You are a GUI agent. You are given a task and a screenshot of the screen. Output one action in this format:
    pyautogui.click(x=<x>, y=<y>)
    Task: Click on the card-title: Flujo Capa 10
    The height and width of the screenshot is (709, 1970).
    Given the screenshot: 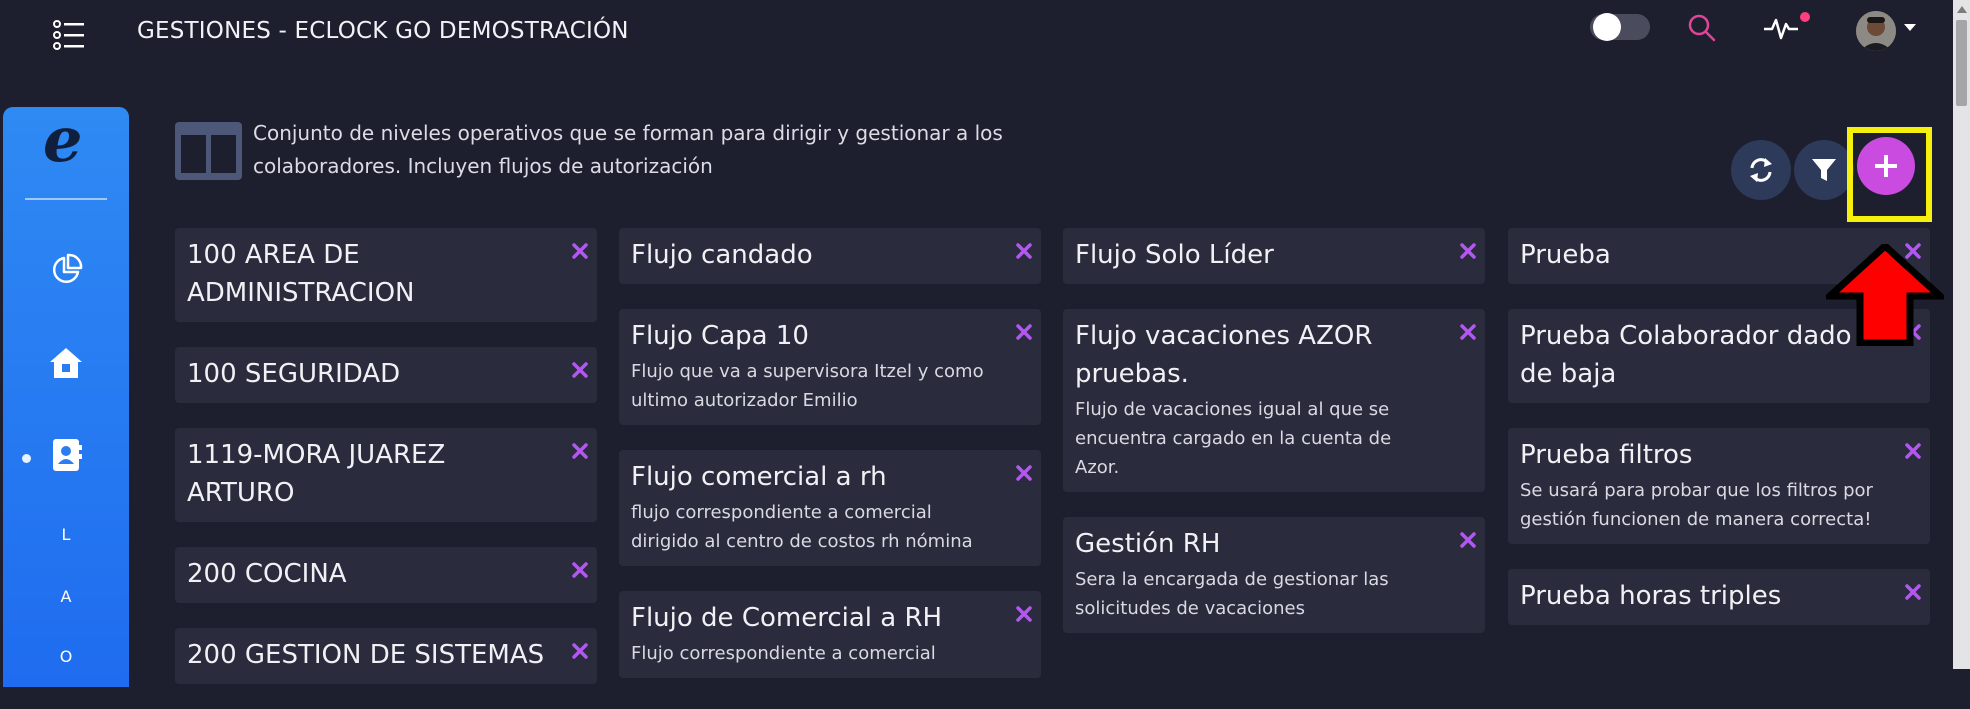 What is the action you would take?
    pyautogui.click(x=720, y=336)
    